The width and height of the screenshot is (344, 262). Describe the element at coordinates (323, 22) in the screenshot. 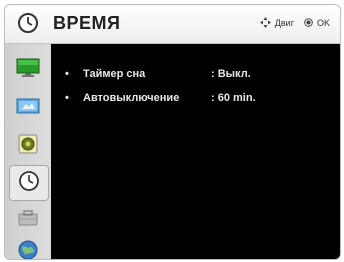

I see `hint-ok-label: OK` at that location.